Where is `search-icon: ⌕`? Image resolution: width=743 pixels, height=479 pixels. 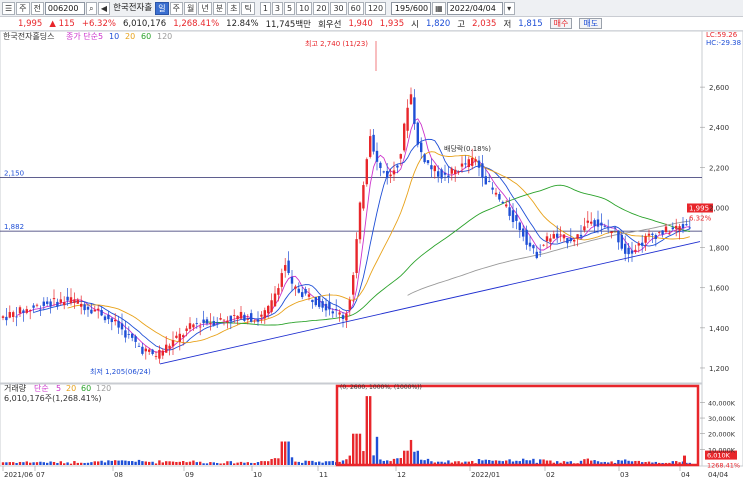 search-icon: ⌕ is located at coordinates (91, 8).